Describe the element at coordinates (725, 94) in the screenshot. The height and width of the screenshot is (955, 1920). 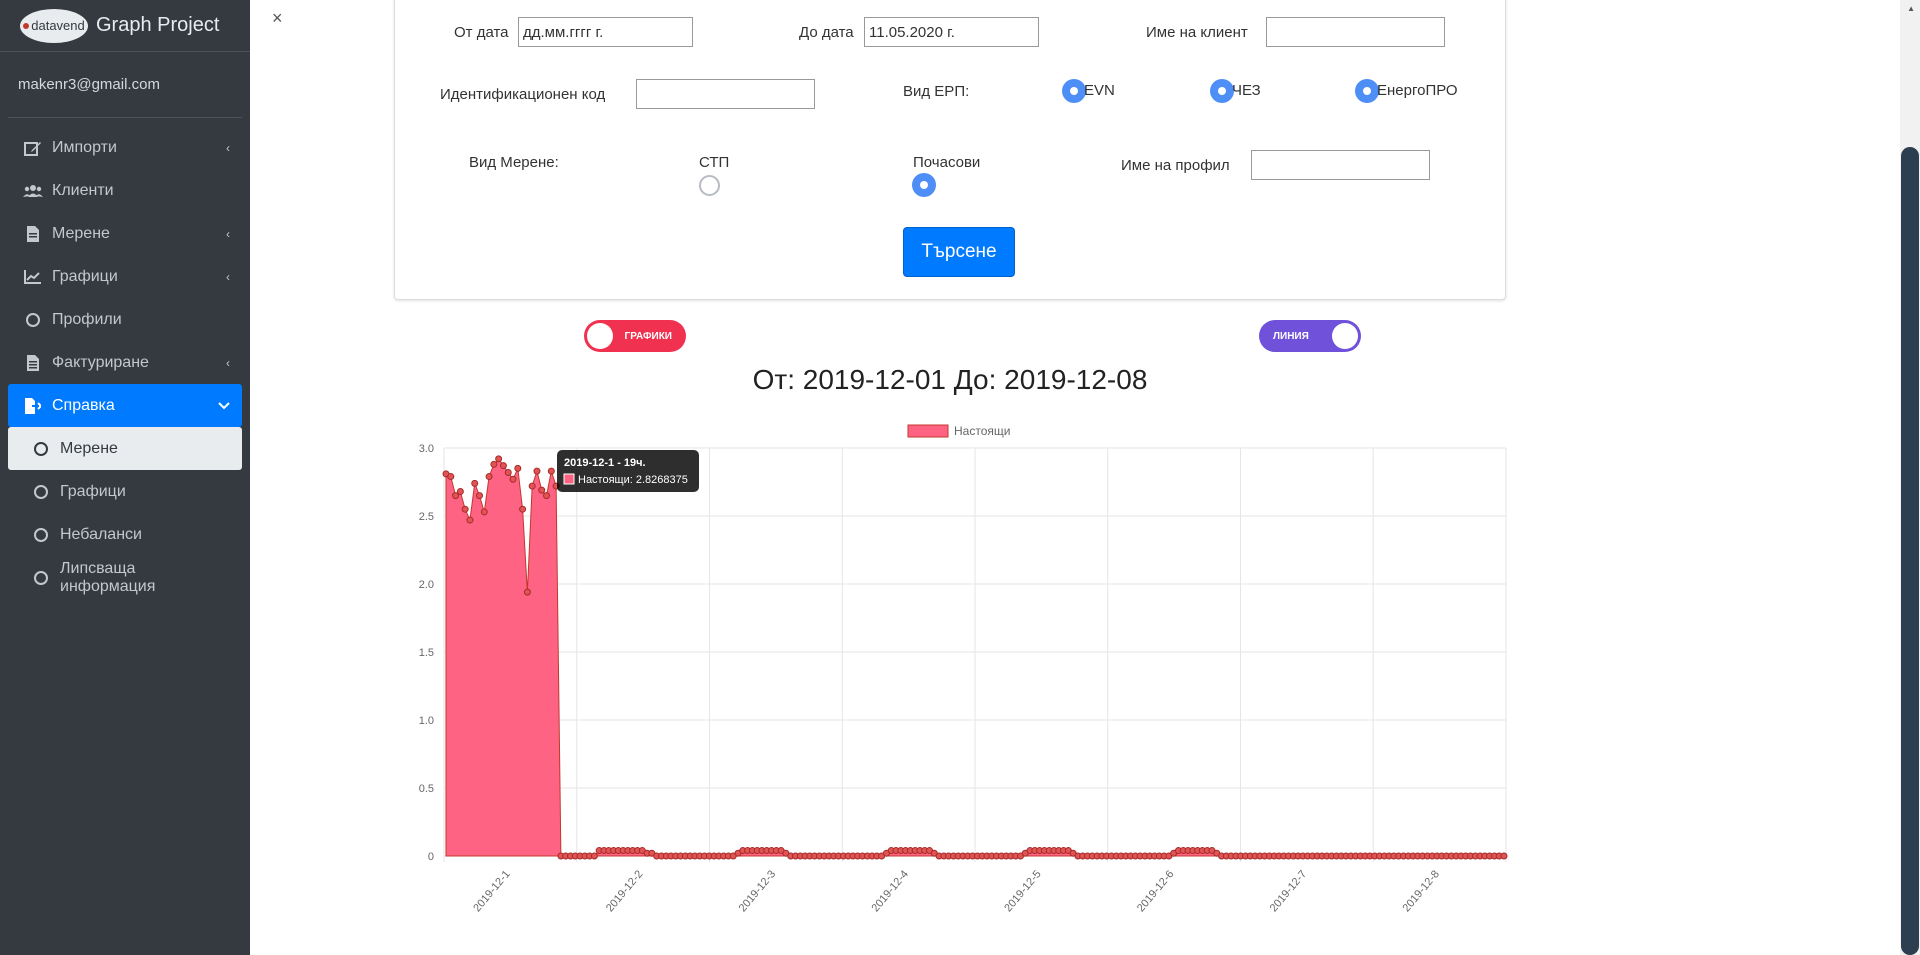
I see `id-code-input` at that location.